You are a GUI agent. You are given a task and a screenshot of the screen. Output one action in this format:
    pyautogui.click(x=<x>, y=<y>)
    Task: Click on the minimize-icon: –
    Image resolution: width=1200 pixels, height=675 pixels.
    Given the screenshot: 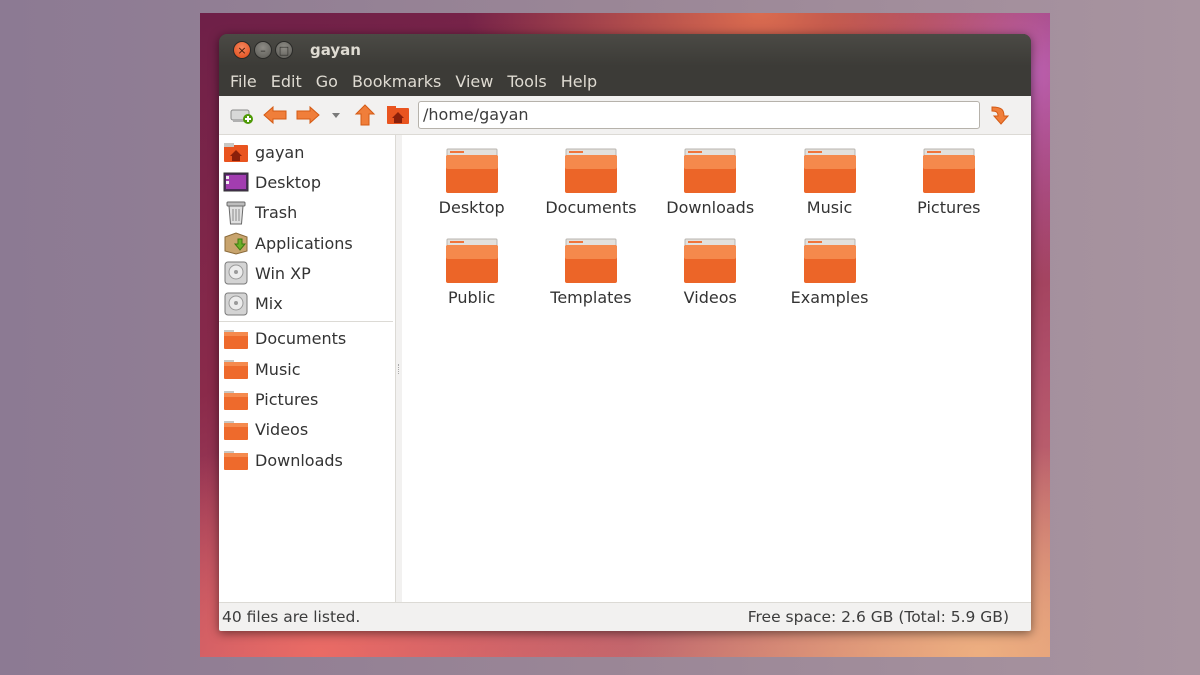 What is the action you would take?
    pyautogui.click(x=263, y=50)
    